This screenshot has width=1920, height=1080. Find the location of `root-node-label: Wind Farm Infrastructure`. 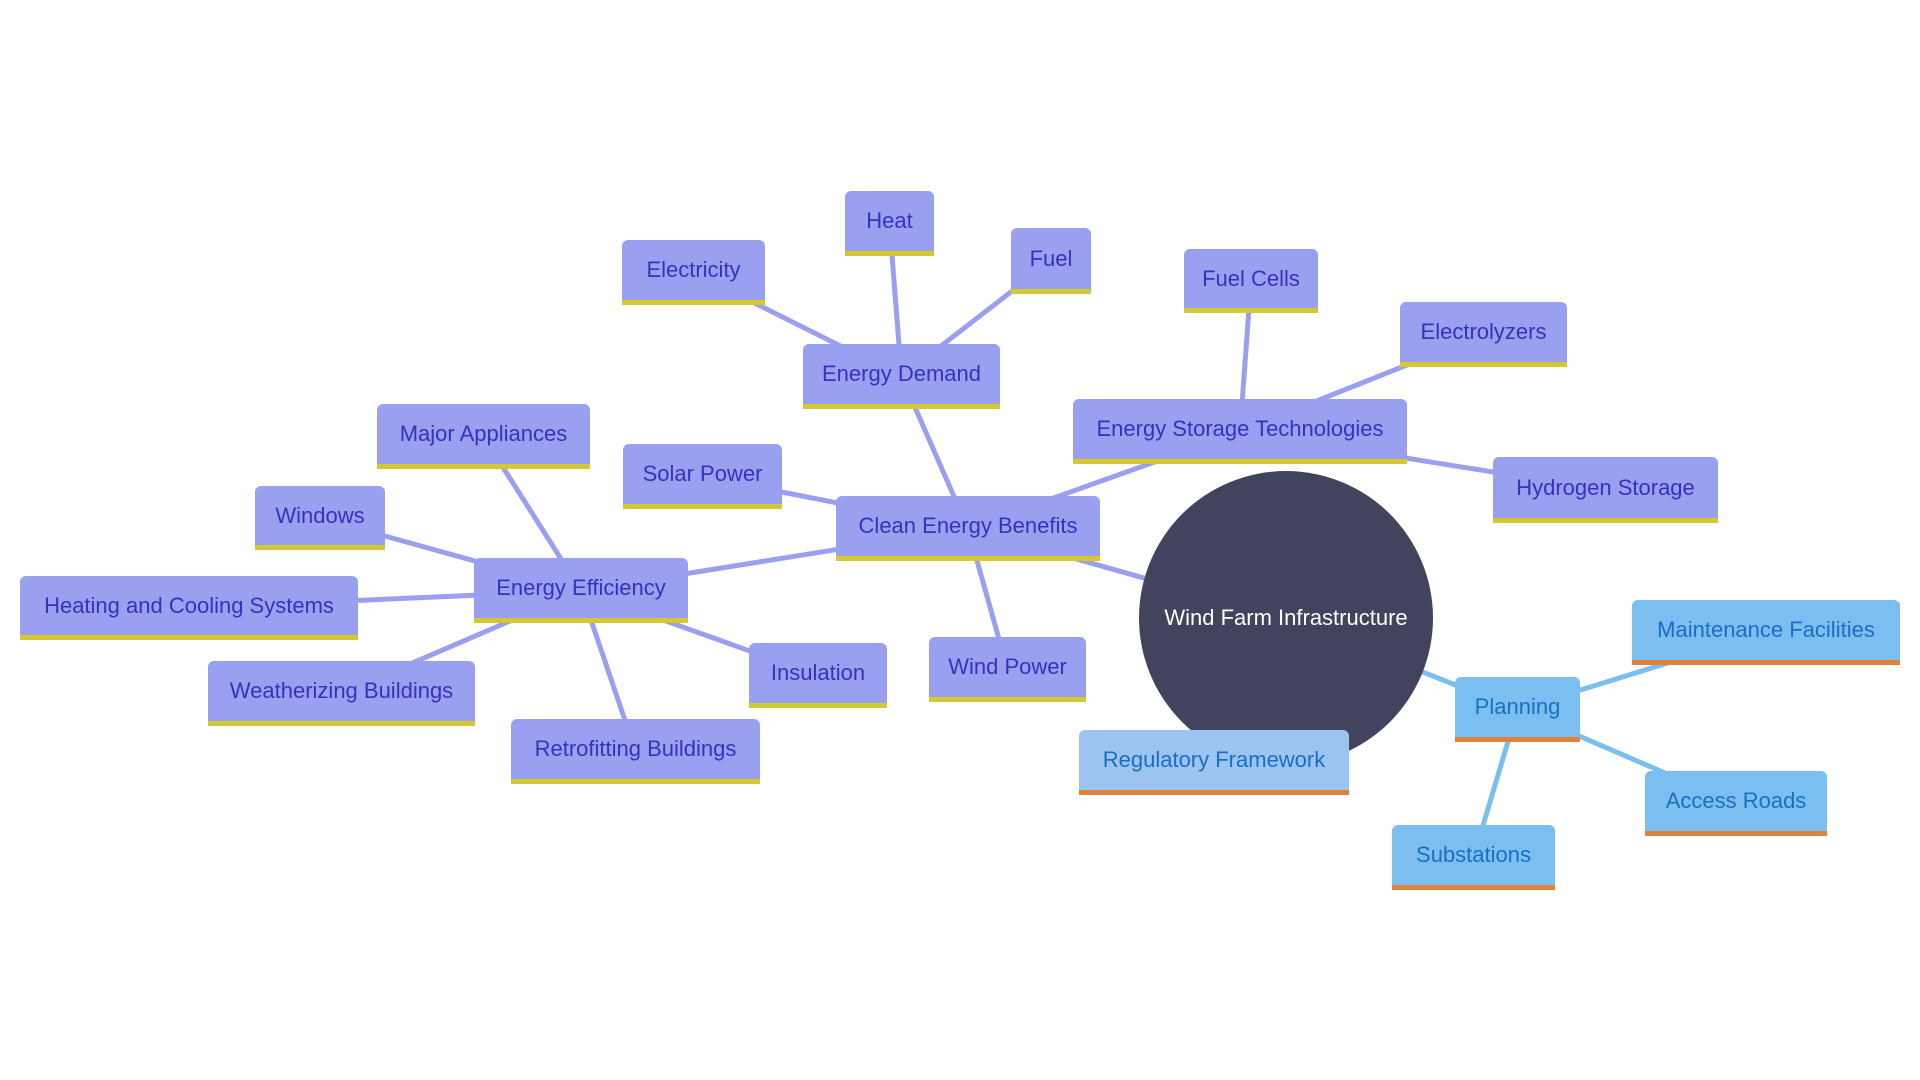

root-node-label: Wind Farm Infrastructure is located at coordinates (1286, 617).